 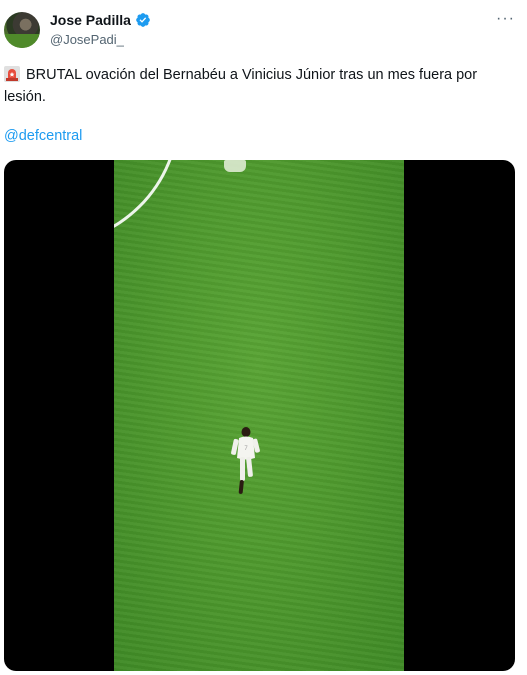 What do you see at coordinates (143, 20) in the screenshot?
I see `verified-badge-icon` at bounding box center [143, 20].